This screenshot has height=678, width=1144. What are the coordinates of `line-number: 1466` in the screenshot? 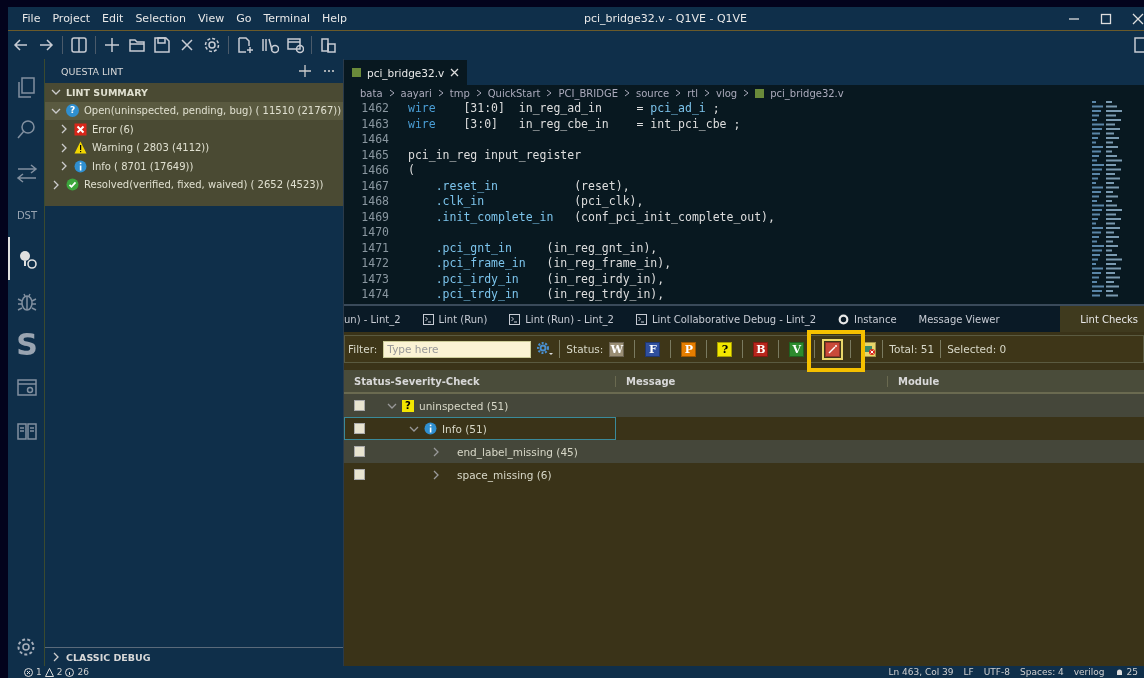 It's located at (375, 171).